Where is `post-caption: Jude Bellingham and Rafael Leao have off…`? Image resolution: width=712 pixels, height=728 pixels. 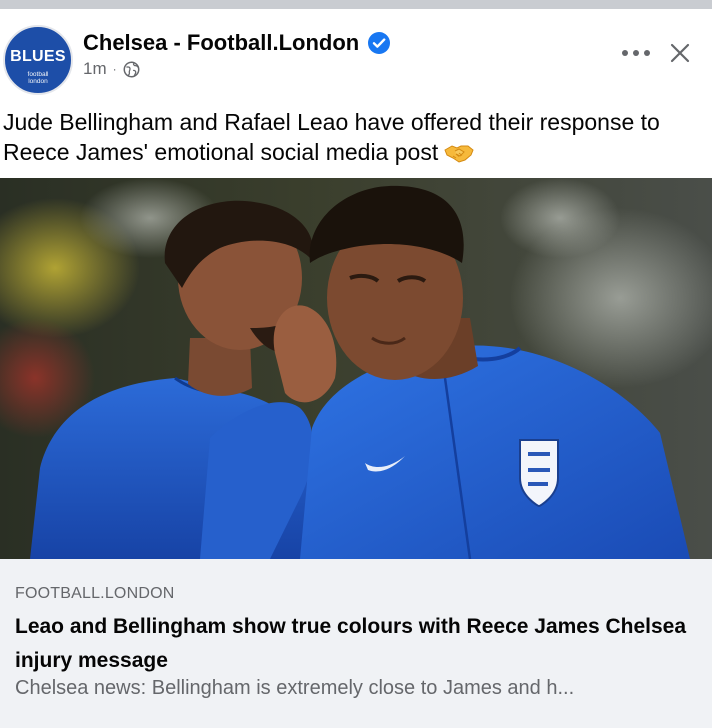 post-caption: Jude Bellingham and Rafael Leao have off… is located at coordinates (356, 137).